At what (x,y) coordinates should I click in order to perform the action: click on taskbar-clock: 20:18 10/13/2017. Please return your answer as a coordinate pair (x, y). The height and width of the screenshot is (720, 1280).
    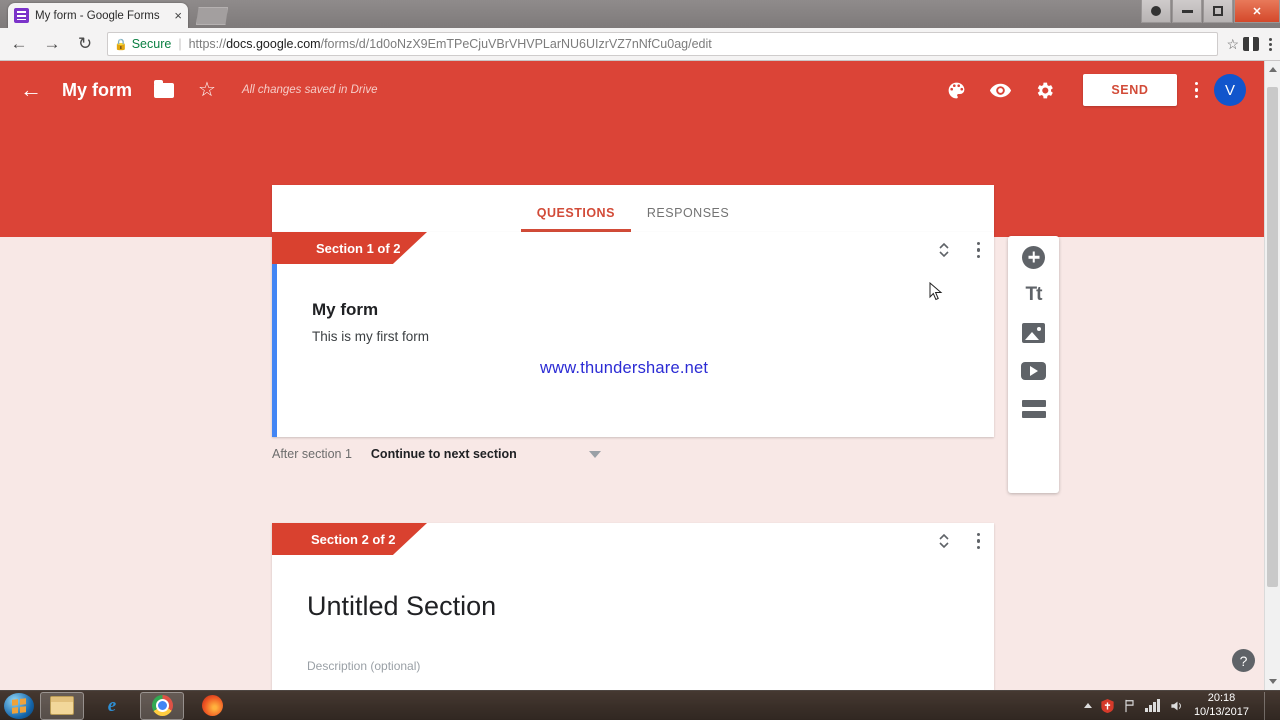
    Looking at the image, I should click on (1221, 706).